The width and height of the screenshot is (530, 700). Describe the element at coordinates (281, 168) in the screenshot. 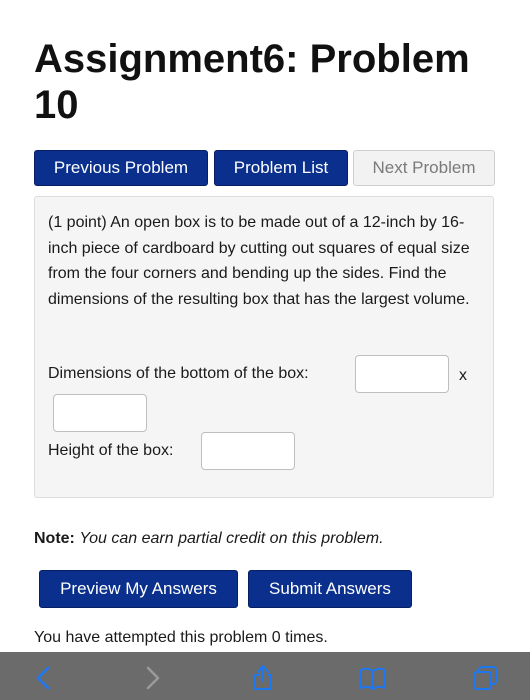

I see `problem-list-button: Problem List` at that location.